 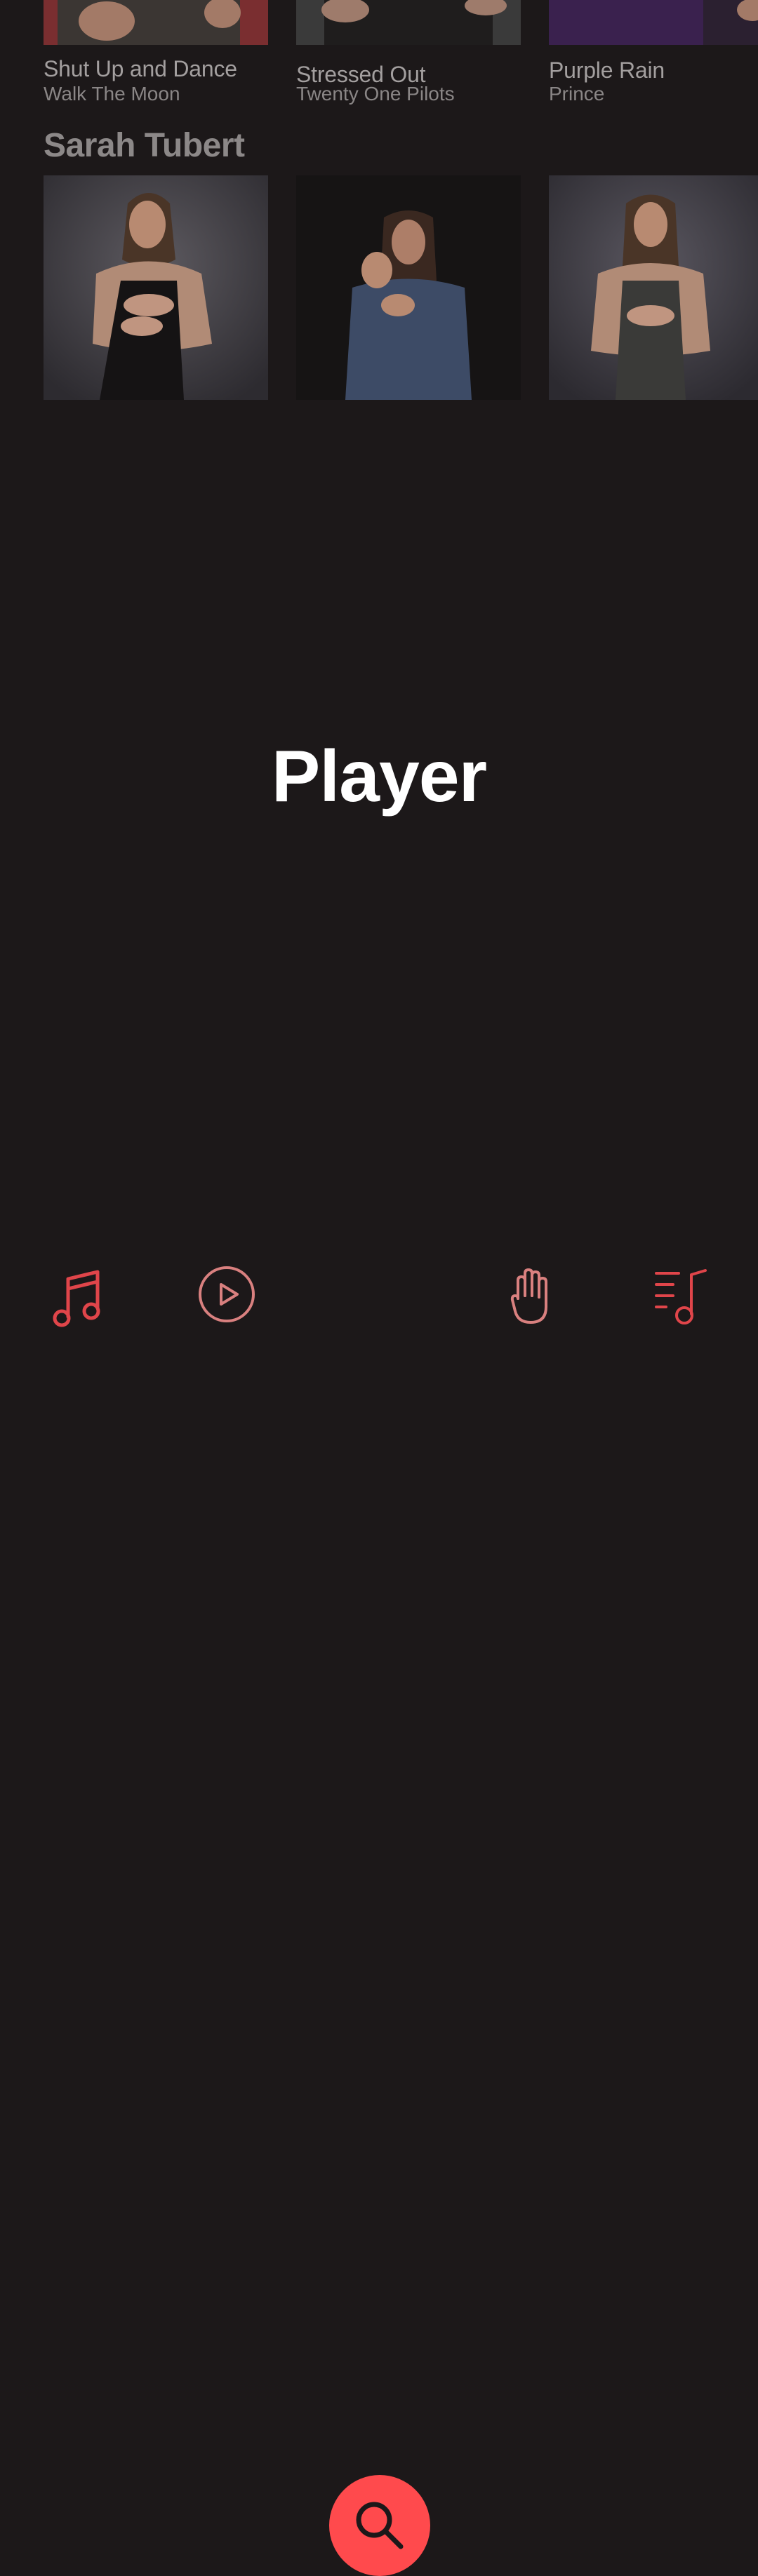 I want to click on song-artist: Walk The Moon, so click(x=112, y=94).